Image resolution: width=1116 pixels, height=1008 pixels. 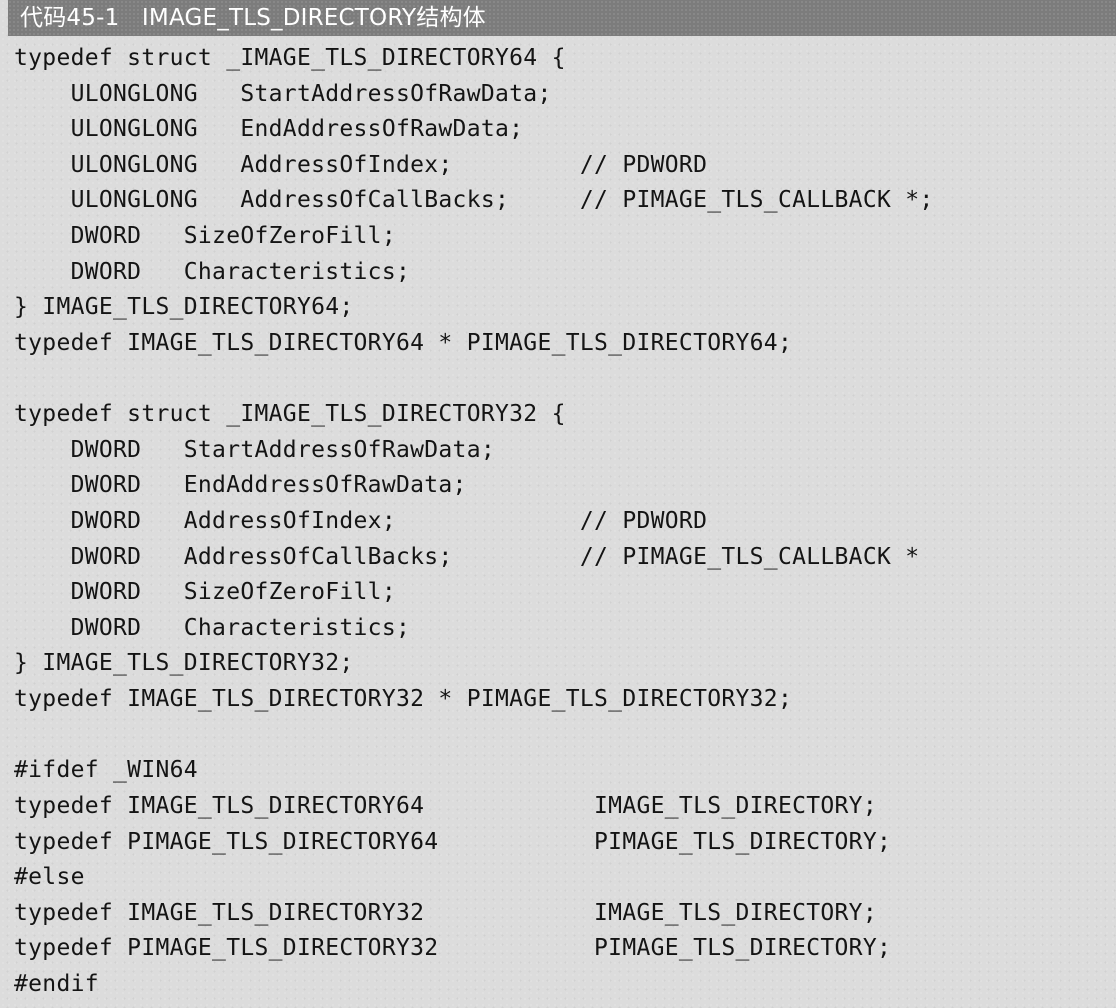 What do you see at coordinates (49, 877) in the screenshot?
I see `code-line: #else` at bounding box center [49, 877].